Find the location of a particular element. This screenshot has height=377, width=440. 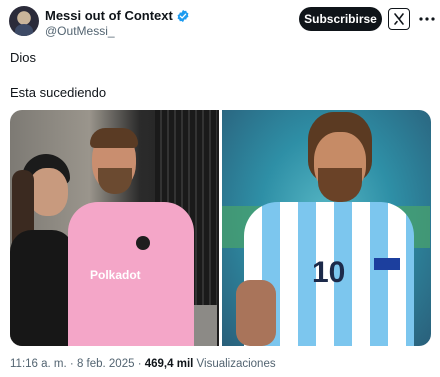

author-name-row: Messi out of Context is located at coordinates (117, 15).